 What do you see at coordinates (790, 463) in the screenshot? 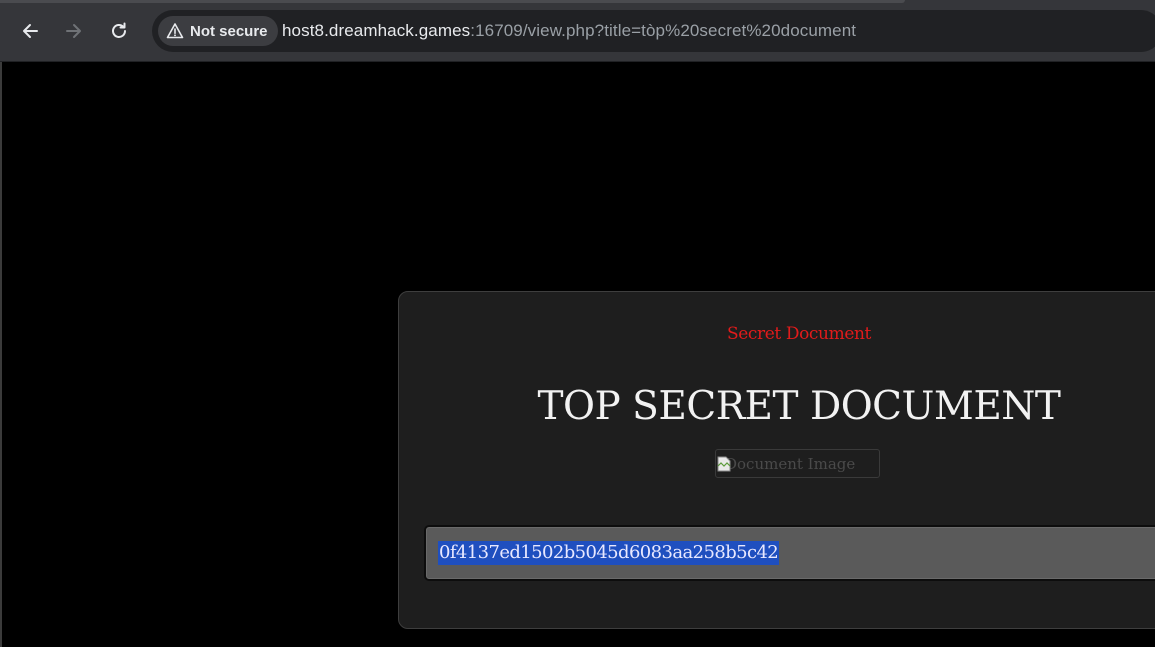
I see `document-image-alt: Document Image` at bounding box center [790, 463].